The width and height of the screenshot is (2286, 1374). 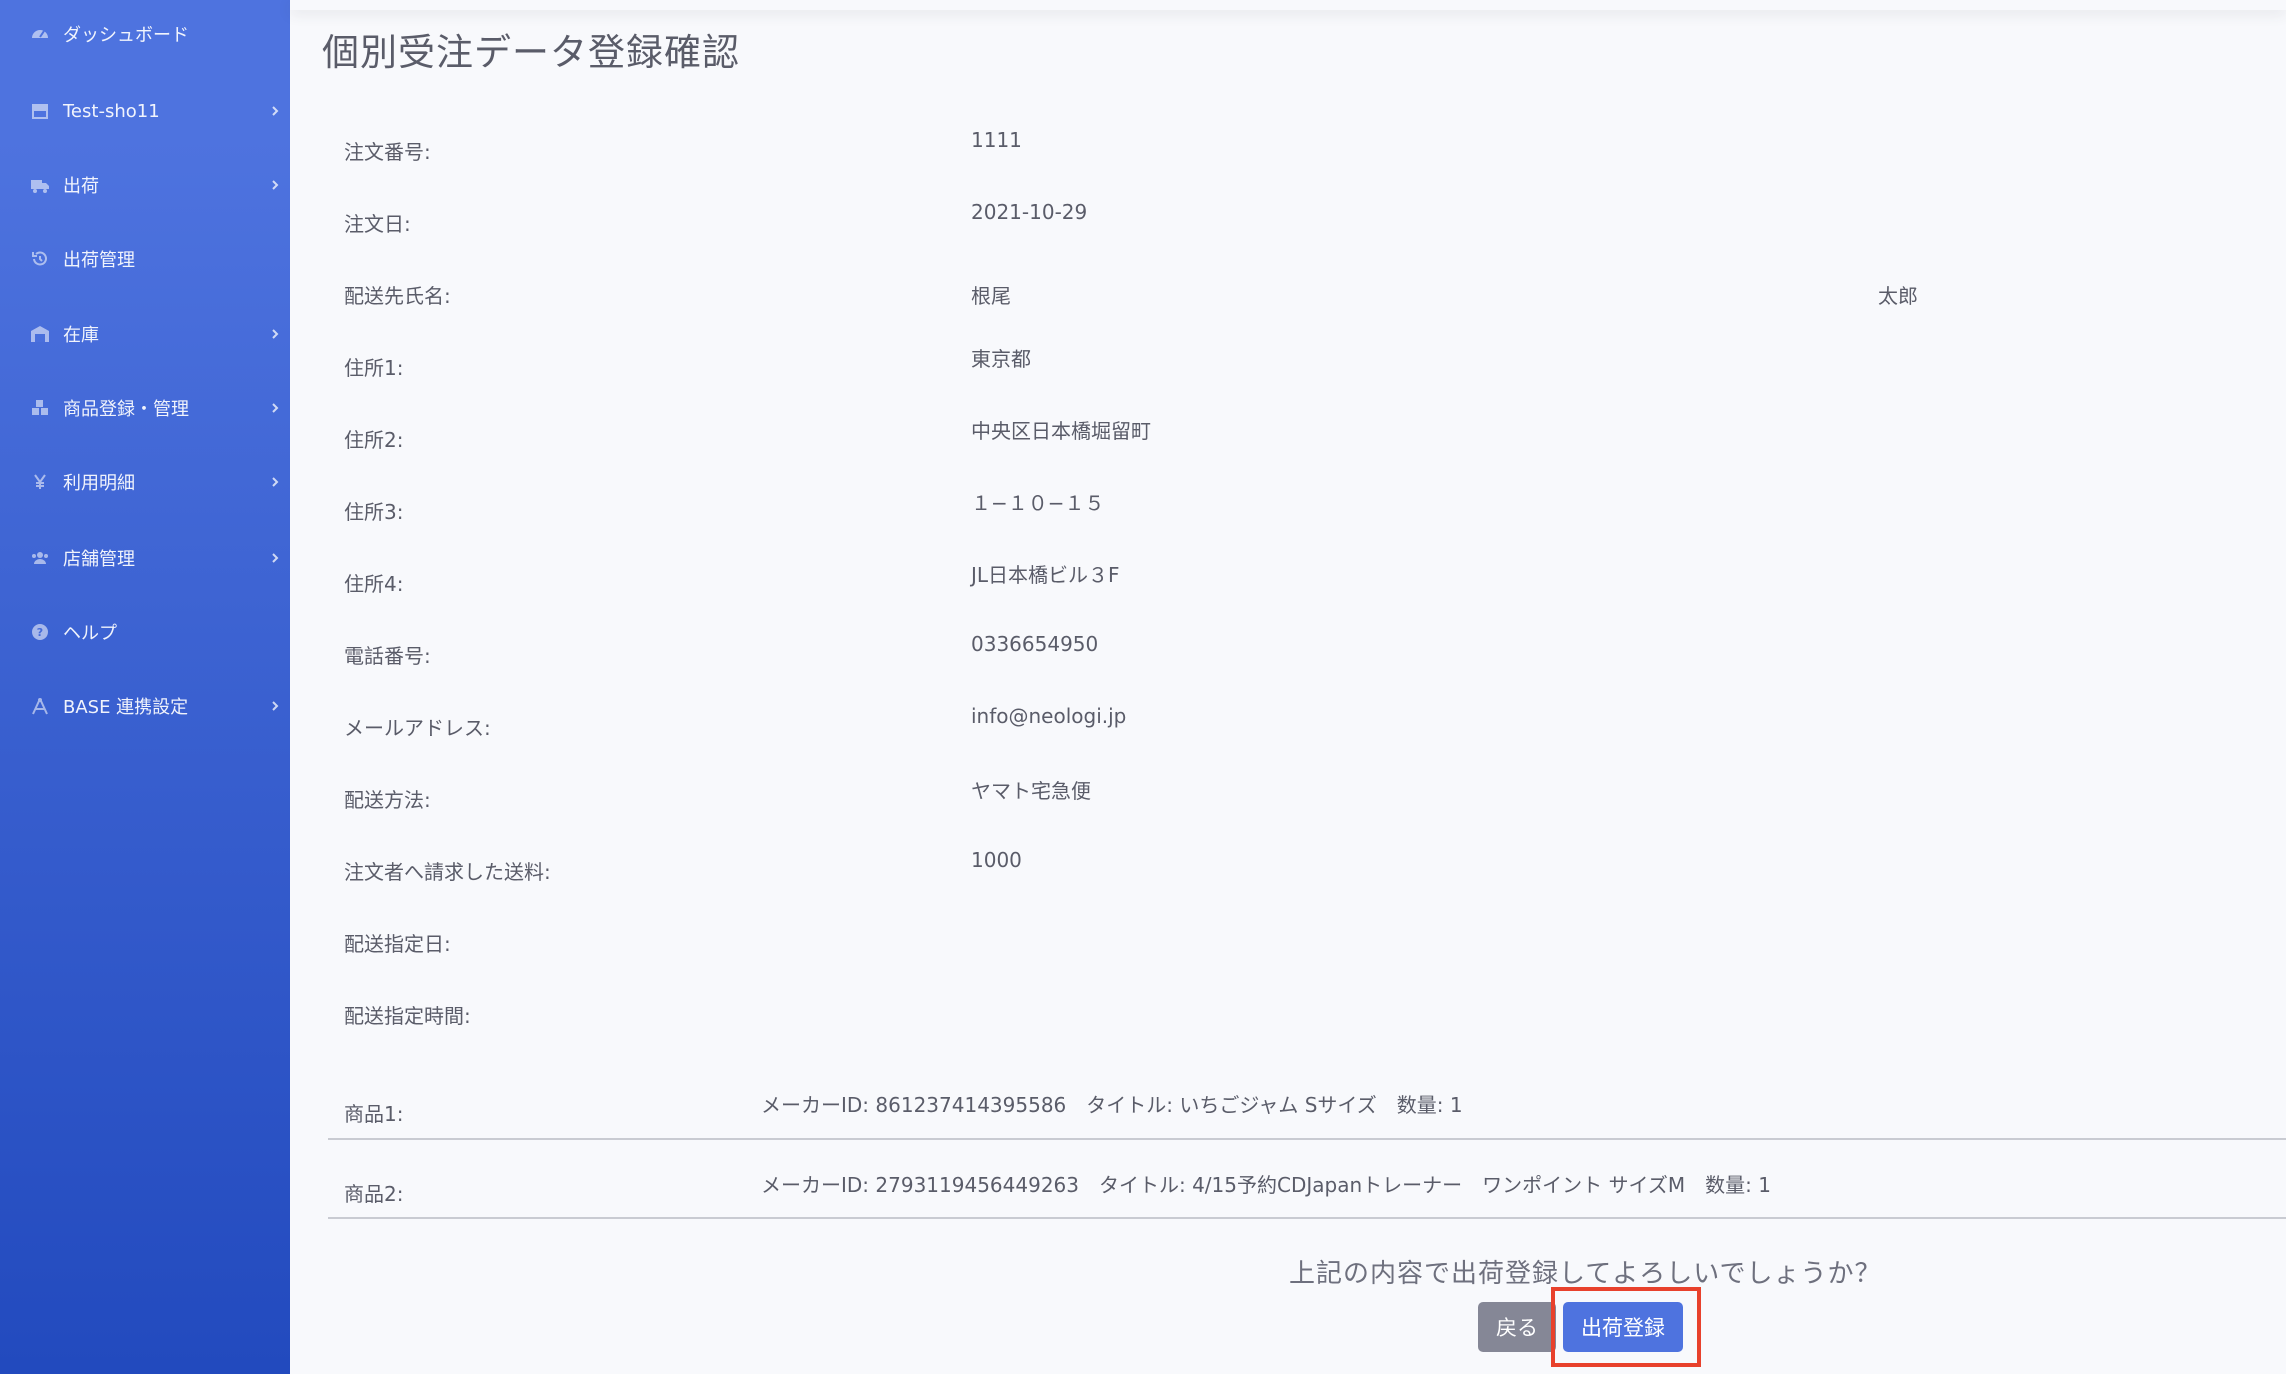 What do you see at coordinates (1626, 1327) in the screenshot?
I see `highlight-box` at bounding box center [1626, 1327].